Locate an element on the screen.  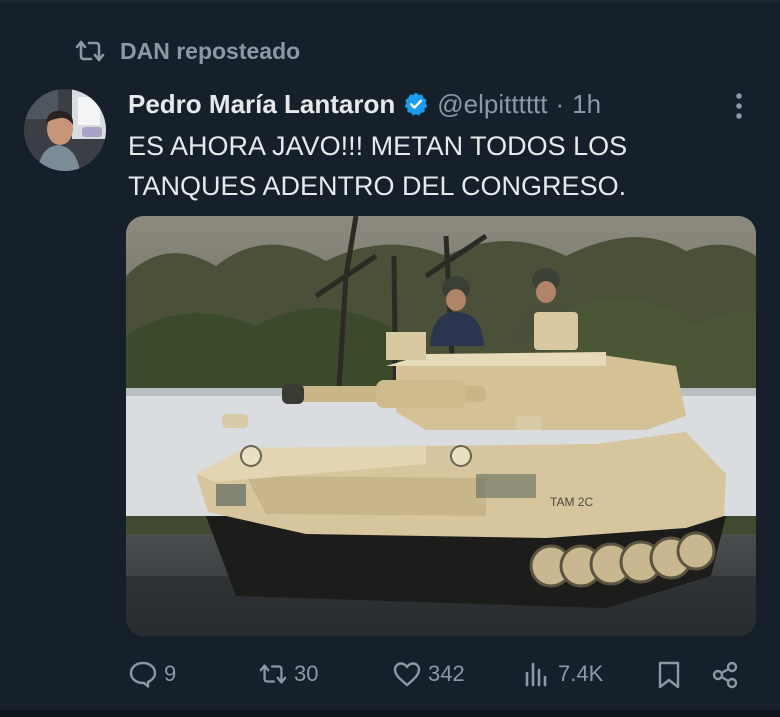
repost-indicator: DAN reposteado is located at coordinates (187, 51).